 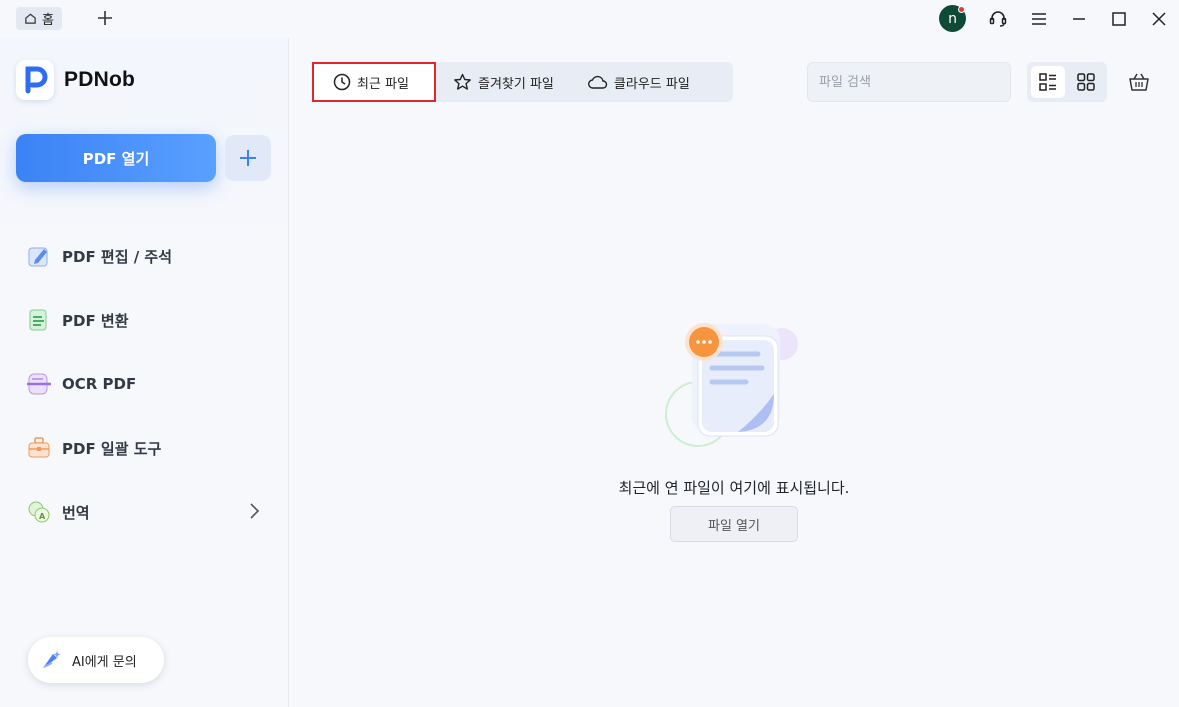 I want to click on avatar-letter: n, so click(x=952, y=18).